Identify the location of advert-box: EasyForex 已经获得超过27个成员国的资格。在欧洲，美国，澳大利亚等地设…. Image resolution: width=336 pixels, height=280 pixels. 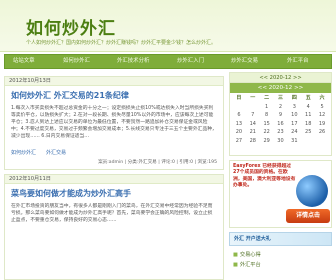
(280, 194).